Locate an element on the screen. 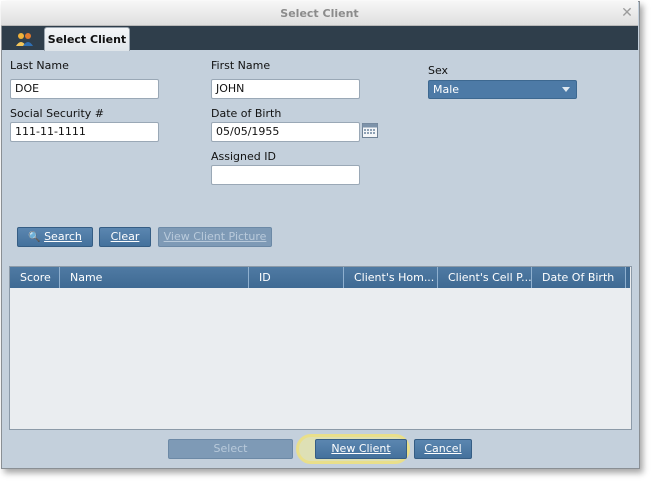  cancel-button-label: Cancel is located at coordinates (443, 448).